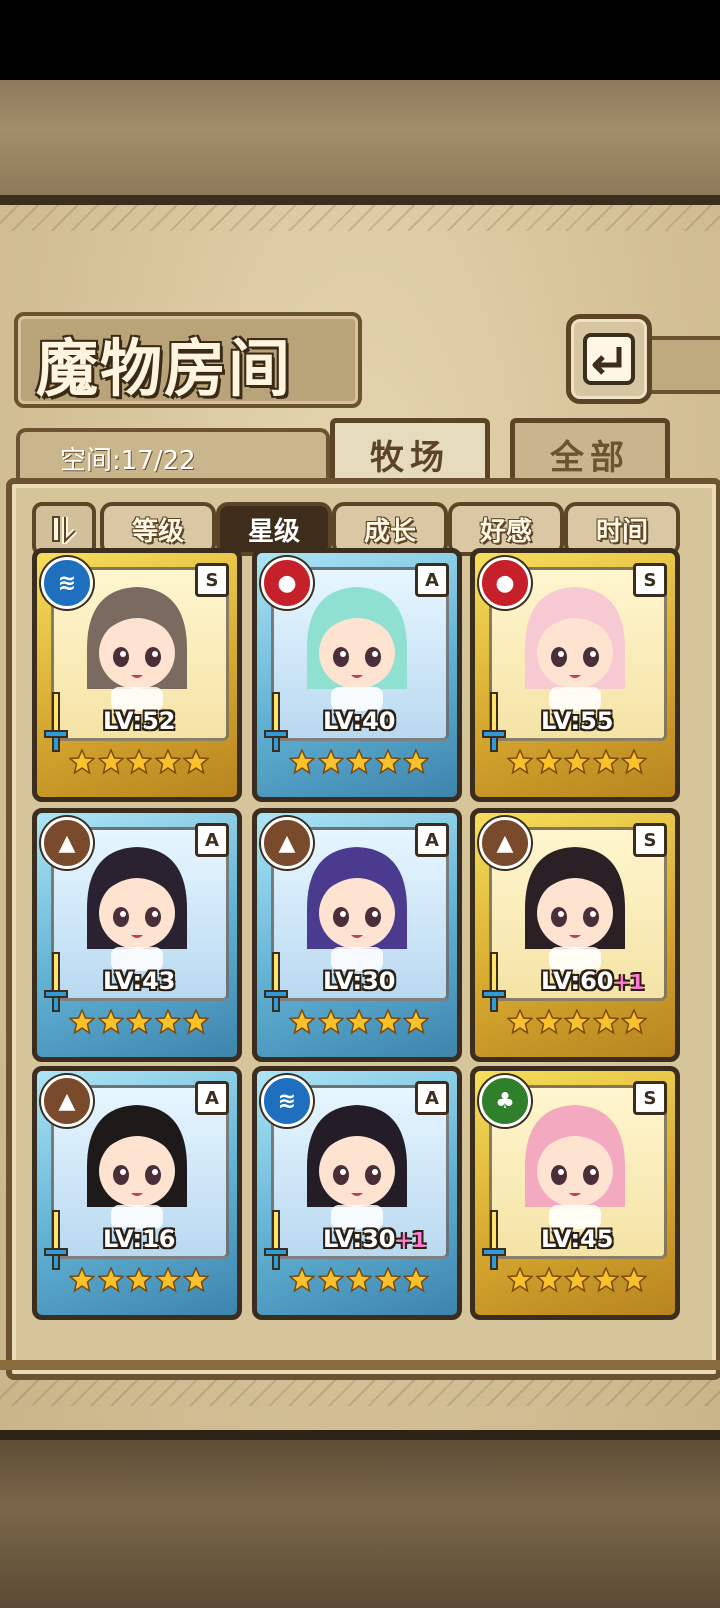  I want to click on monster-level: LV:16, so click(139, 1239).